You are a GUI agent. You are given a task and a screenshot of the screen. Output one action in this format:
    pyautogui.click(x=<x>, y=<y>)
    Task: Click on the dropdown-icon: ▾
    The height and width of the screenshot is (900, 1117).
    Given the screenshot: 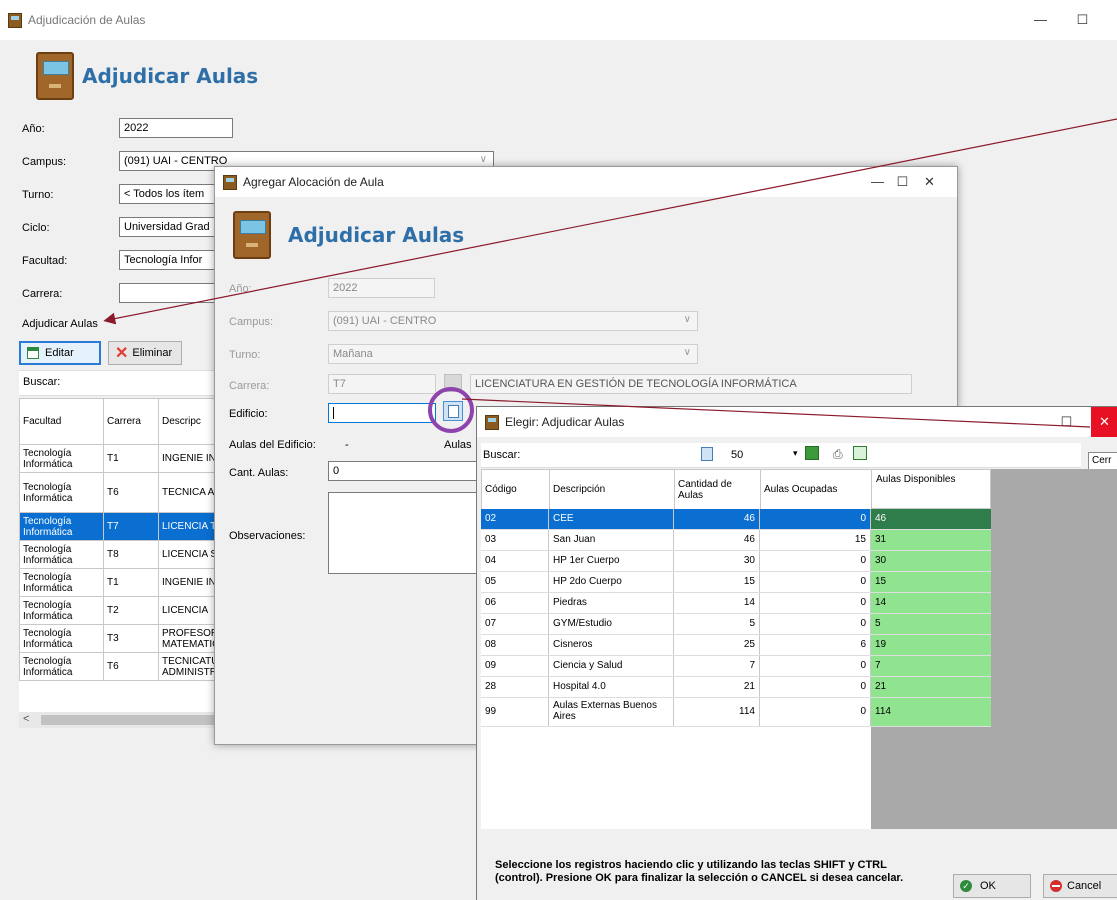 What is the action you would take?
    pyautogui.click(x=795, y=453)
    